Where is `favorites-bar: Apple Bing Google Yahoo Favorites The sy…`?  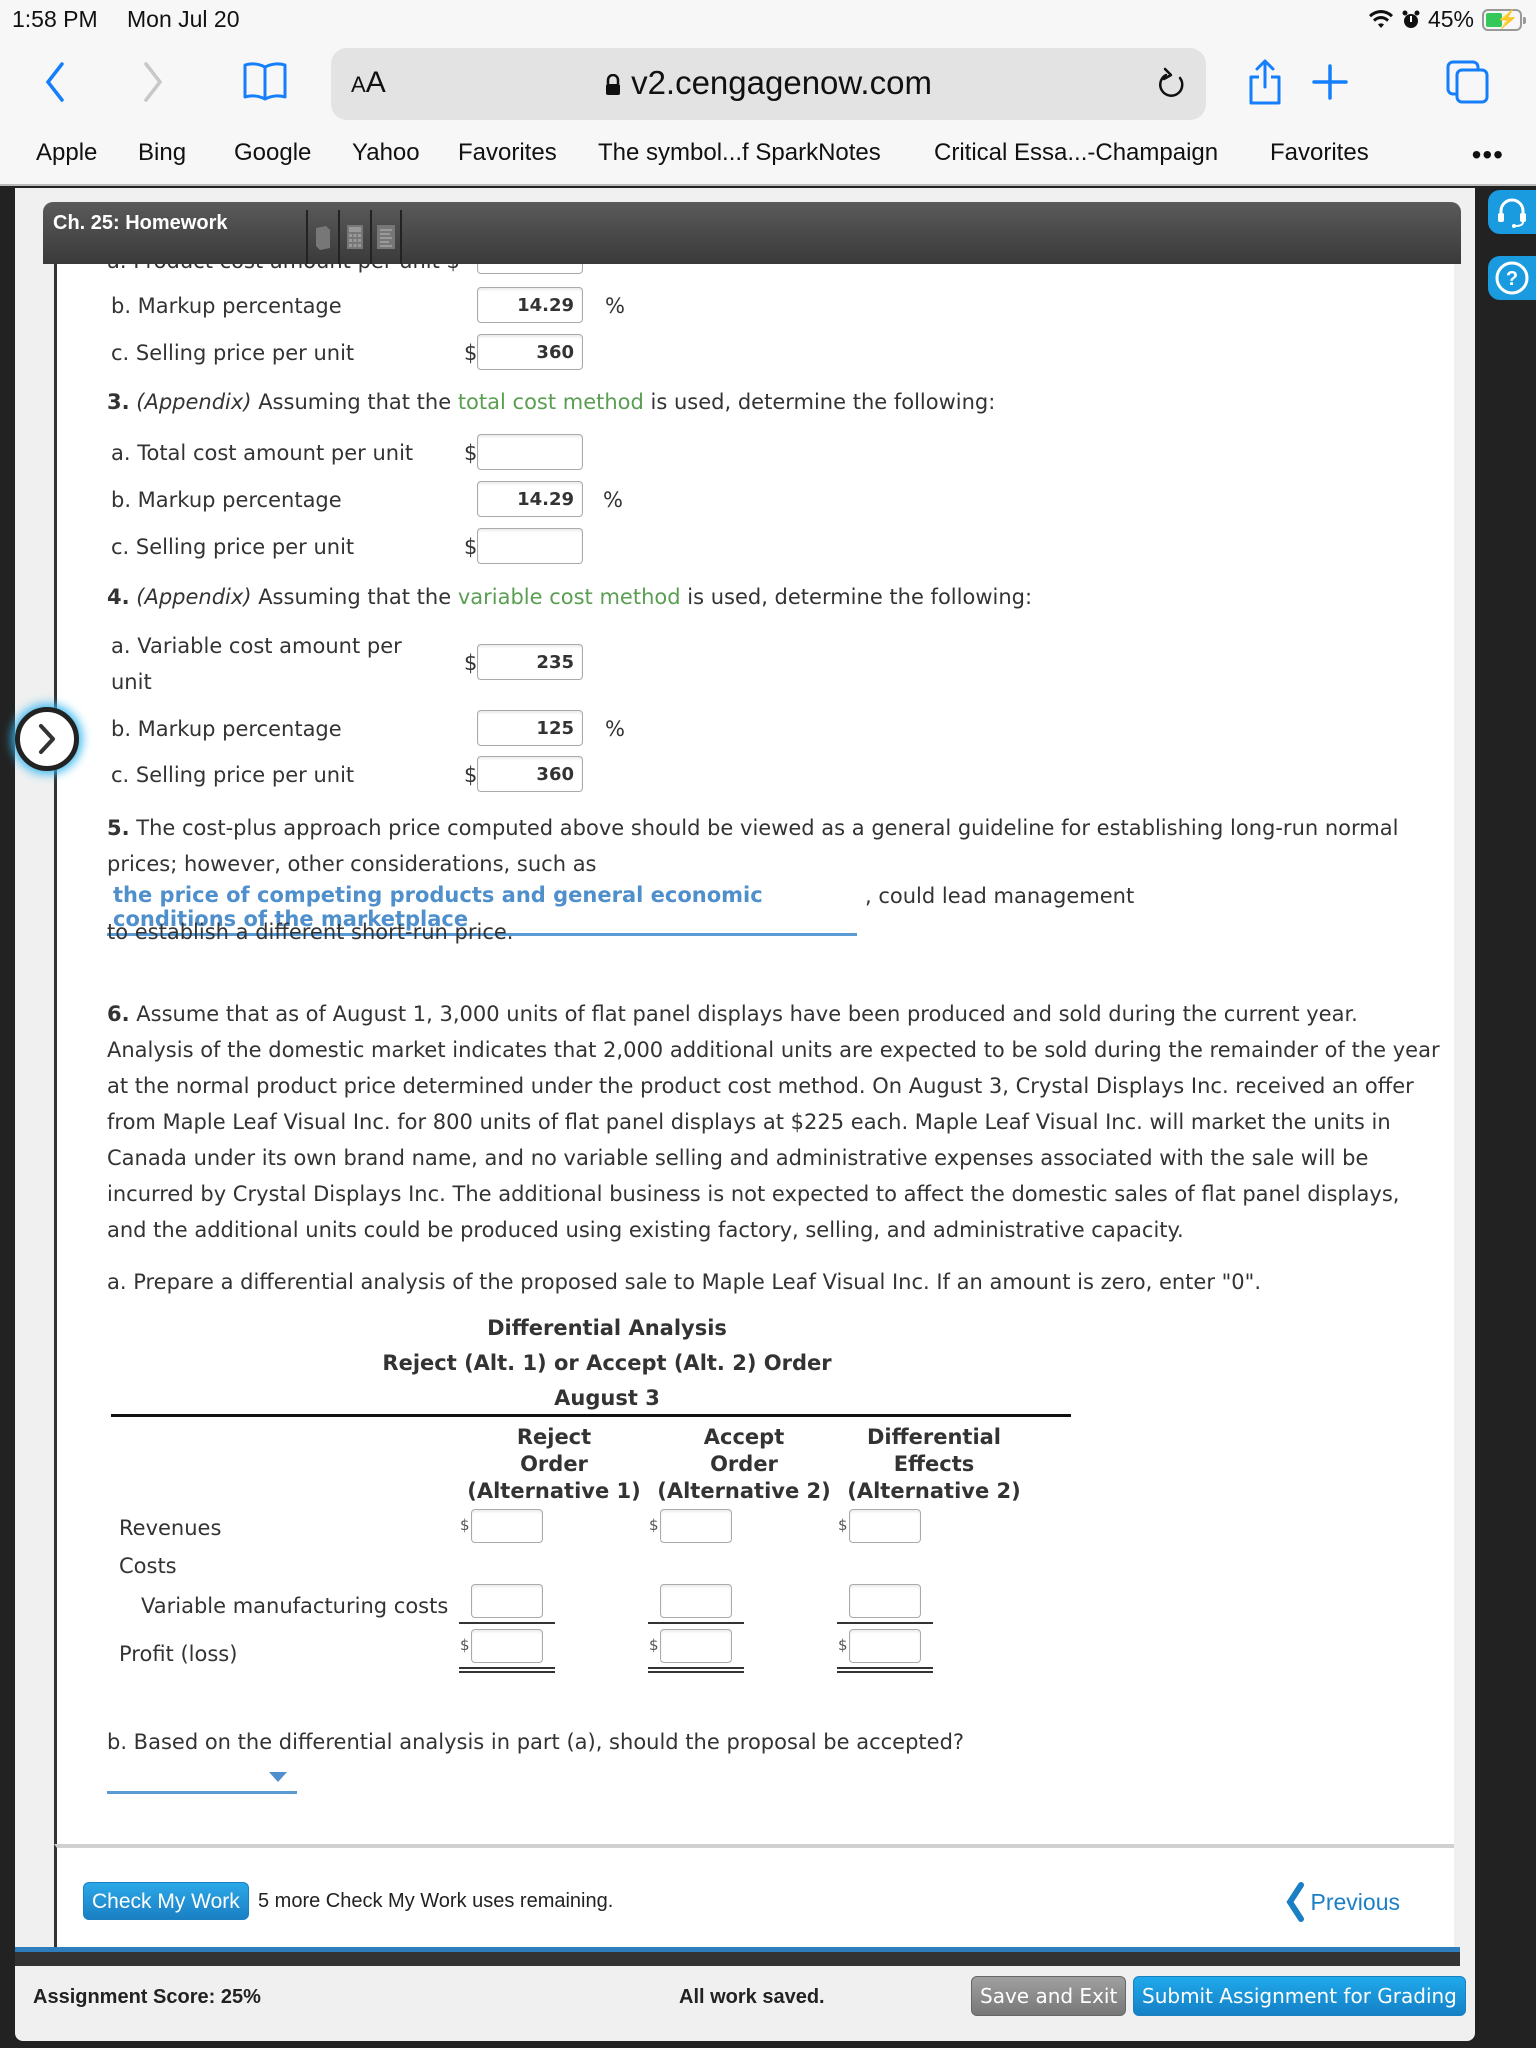 favorites-bar: Apple Bing Google Yahoo Favorites The sy… is located at coordinates (768, 155).